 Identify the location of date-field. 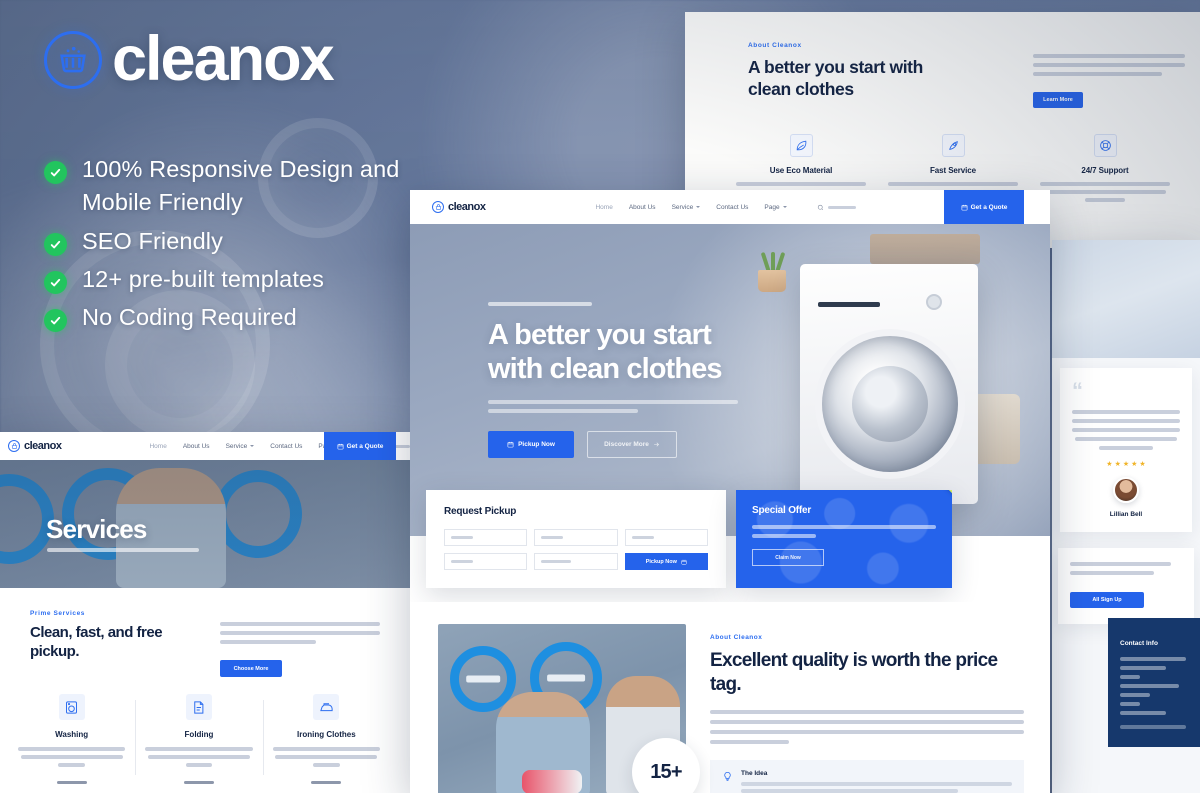
(486, 561).